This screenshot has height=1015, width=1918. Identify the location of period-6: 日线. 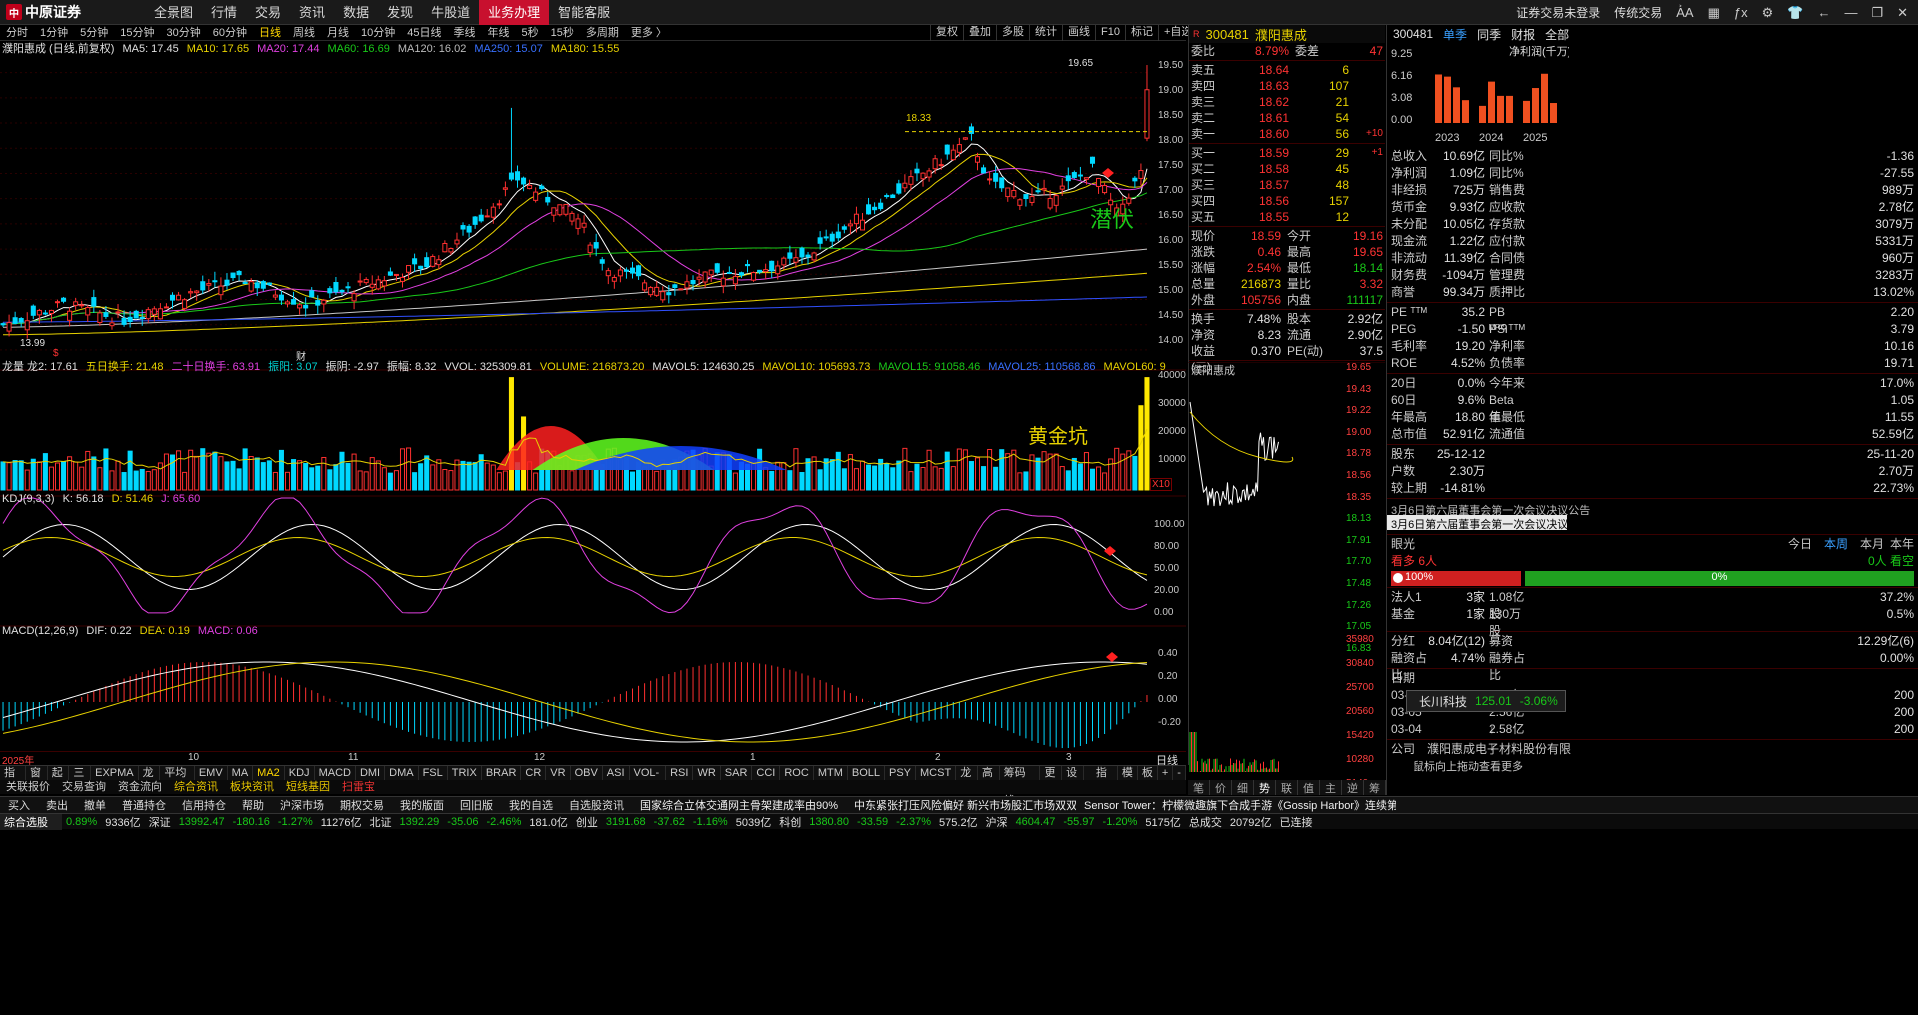
(270, 33).